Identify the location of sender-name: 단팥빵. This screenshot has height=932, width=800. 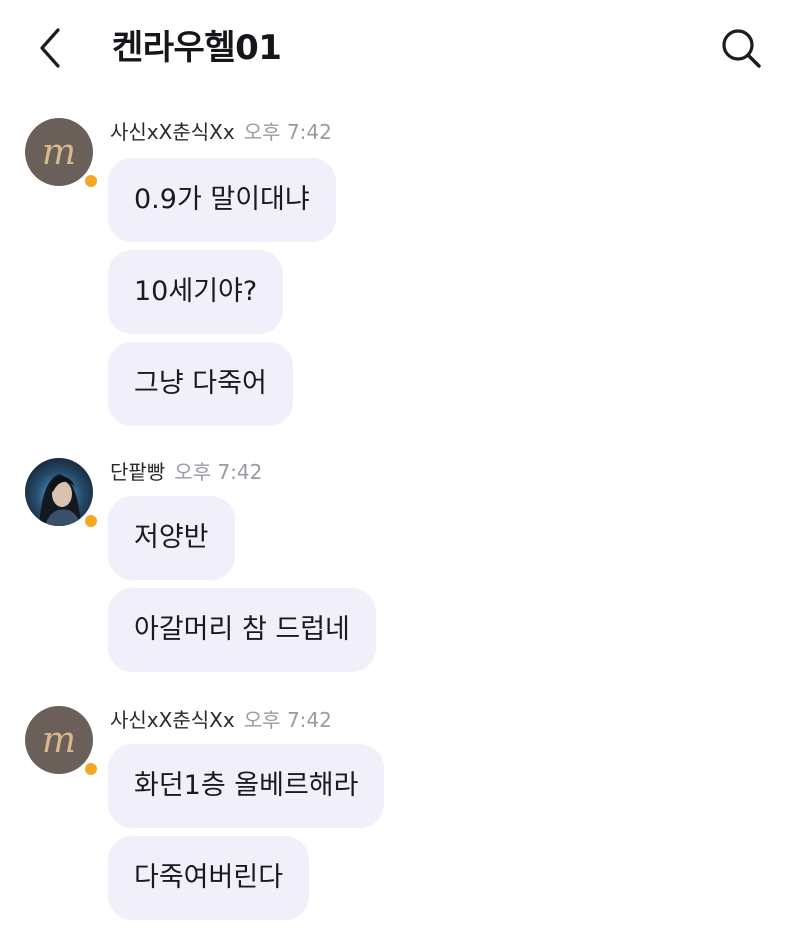
(138, 472).